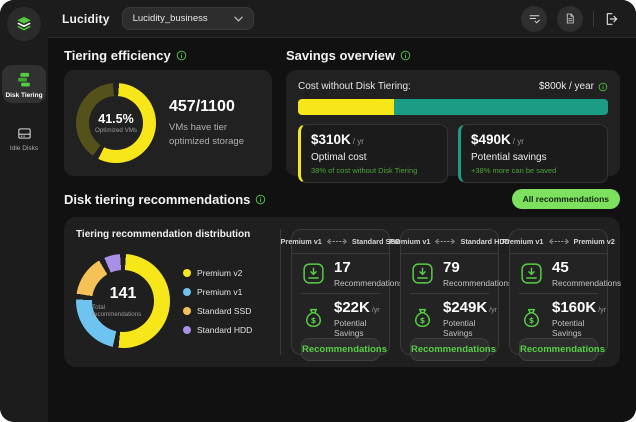 This screenshot has height=422, width=636. I want to click on potential-savings-note: +38% more can be saved, so click(514, 170).